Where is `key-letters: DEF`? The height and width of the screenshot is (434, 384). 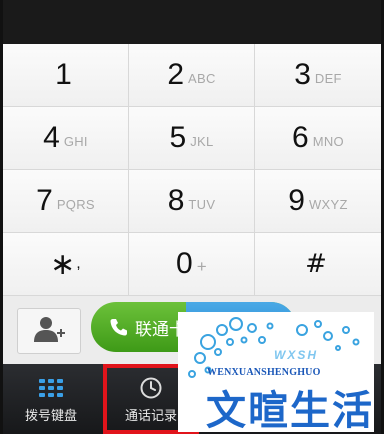 key-letters: DEF is located at coordinates (328, 78).